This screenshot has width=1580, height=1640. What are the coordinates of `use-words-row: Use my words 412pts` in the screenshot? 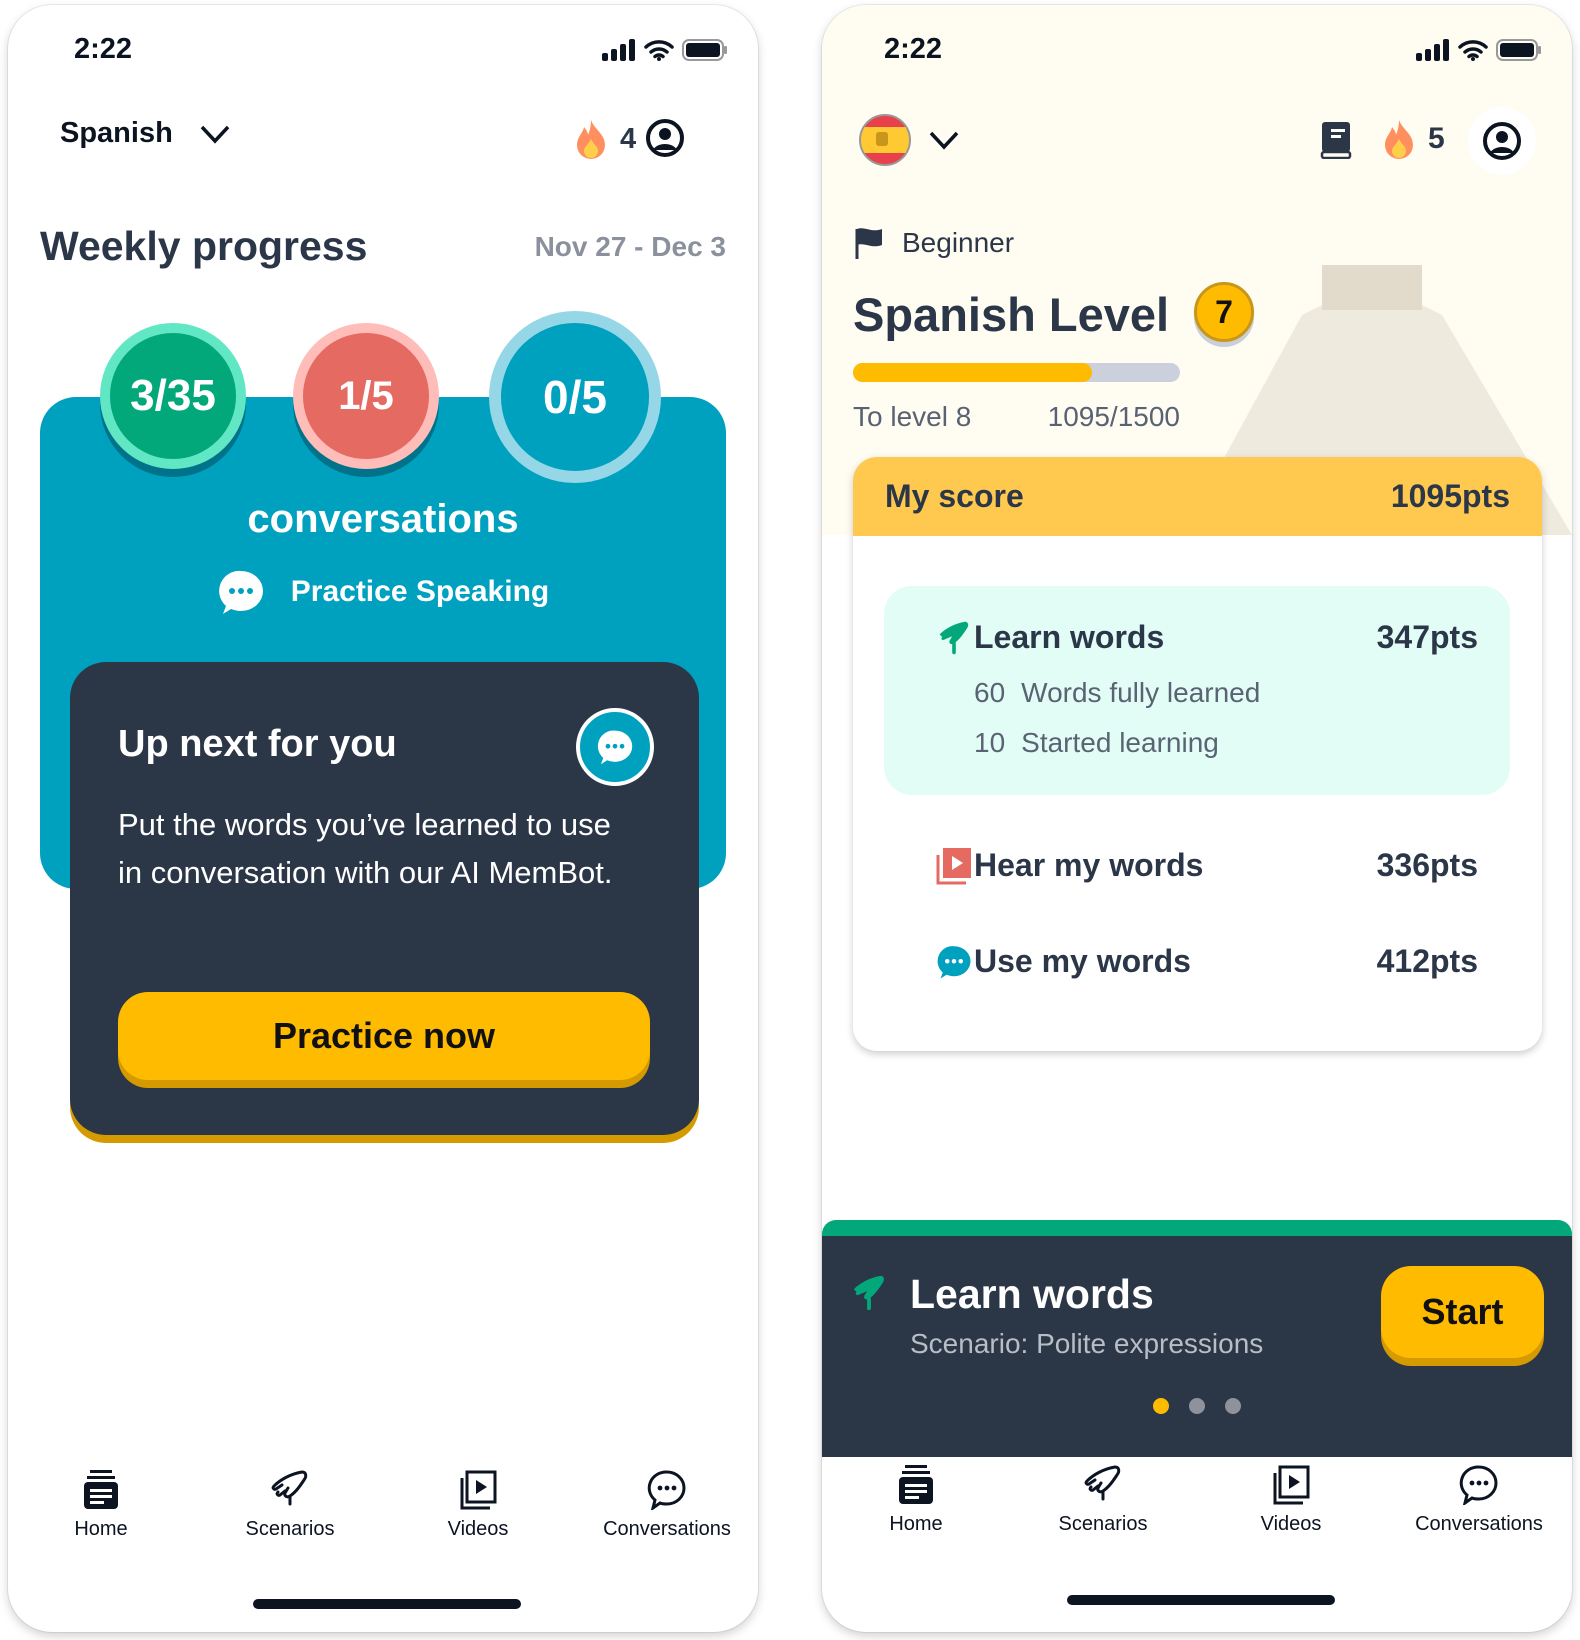 It's located at (1207, 961).